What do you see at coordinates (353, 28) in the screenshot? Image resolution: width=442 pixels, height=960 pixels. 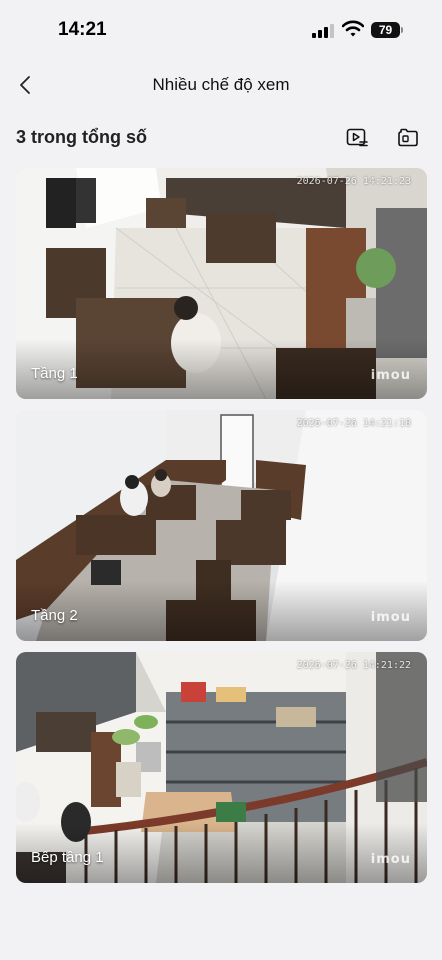 I see `wifi-icon` at bounding box center [353, 28].